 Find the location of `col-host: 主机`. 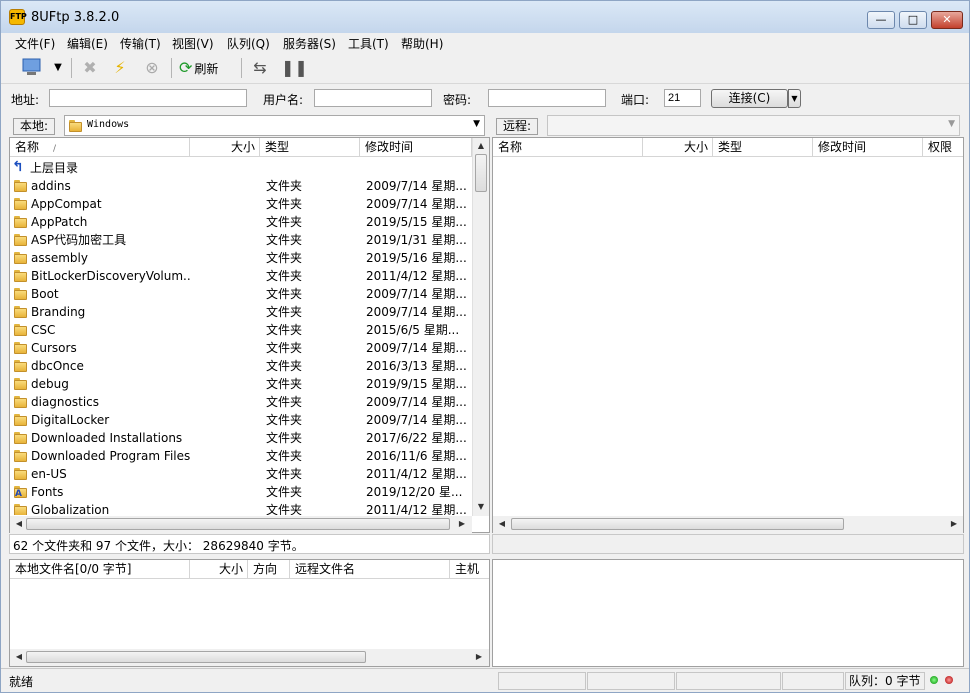

col-host: 主机 is located at coordinates (469, 569).